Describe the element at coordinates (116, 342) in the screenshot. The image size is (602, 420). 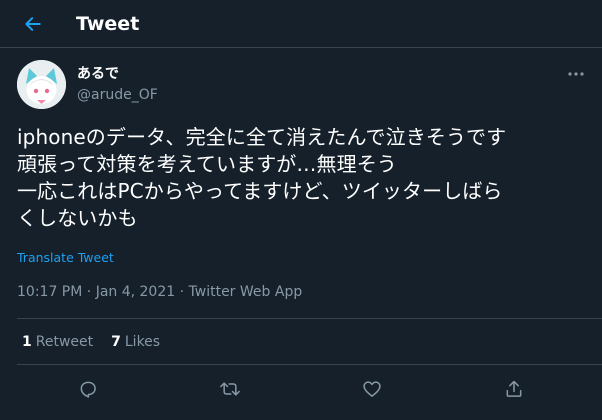
I see `likes-count: 7` at that location.